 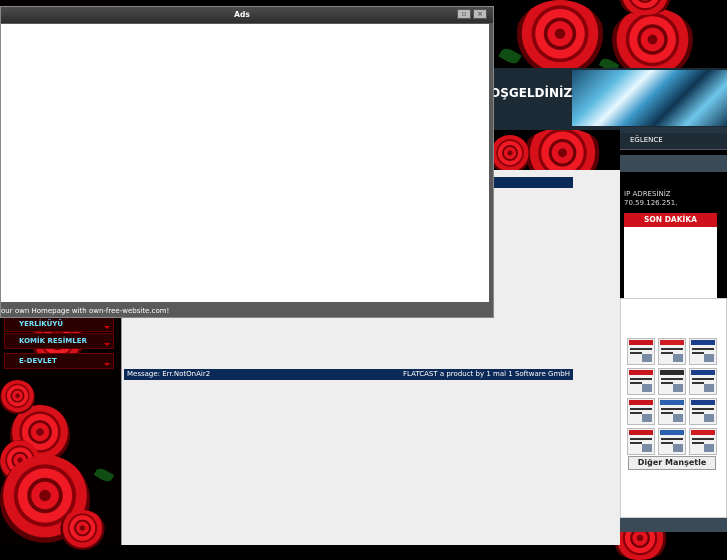 I want to click on restore-button: ▫, so click(x=464, y=14).